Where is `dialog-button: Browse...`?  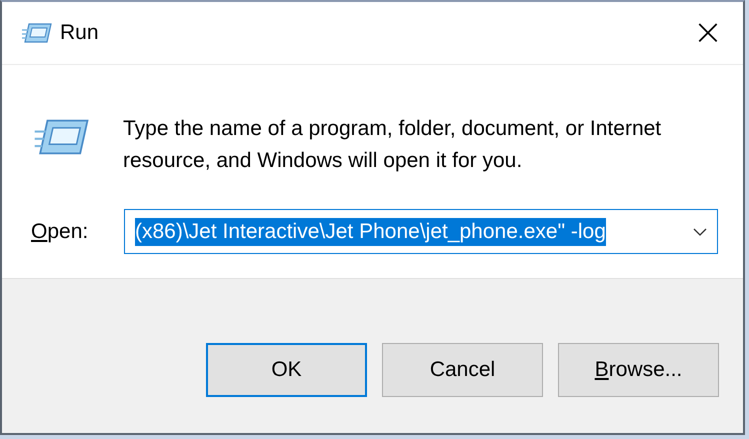 dialog-button: Browse... is located at coordinates (638, 370).